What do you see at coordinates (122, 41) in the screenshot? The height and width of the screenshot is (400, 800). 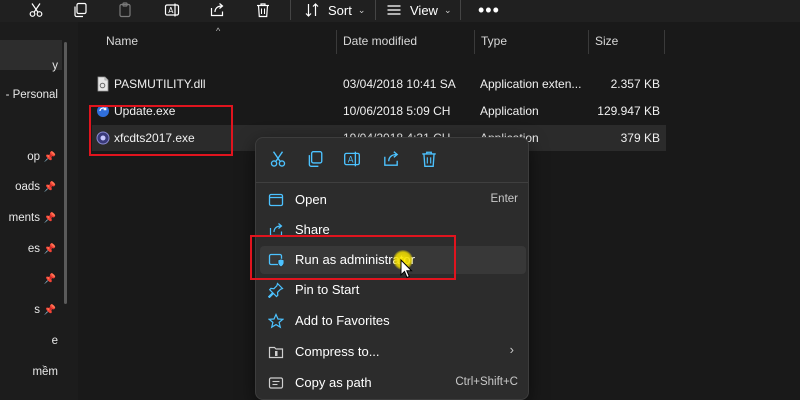 I see `column-header-name: Name` at bounding box center [122, 41].